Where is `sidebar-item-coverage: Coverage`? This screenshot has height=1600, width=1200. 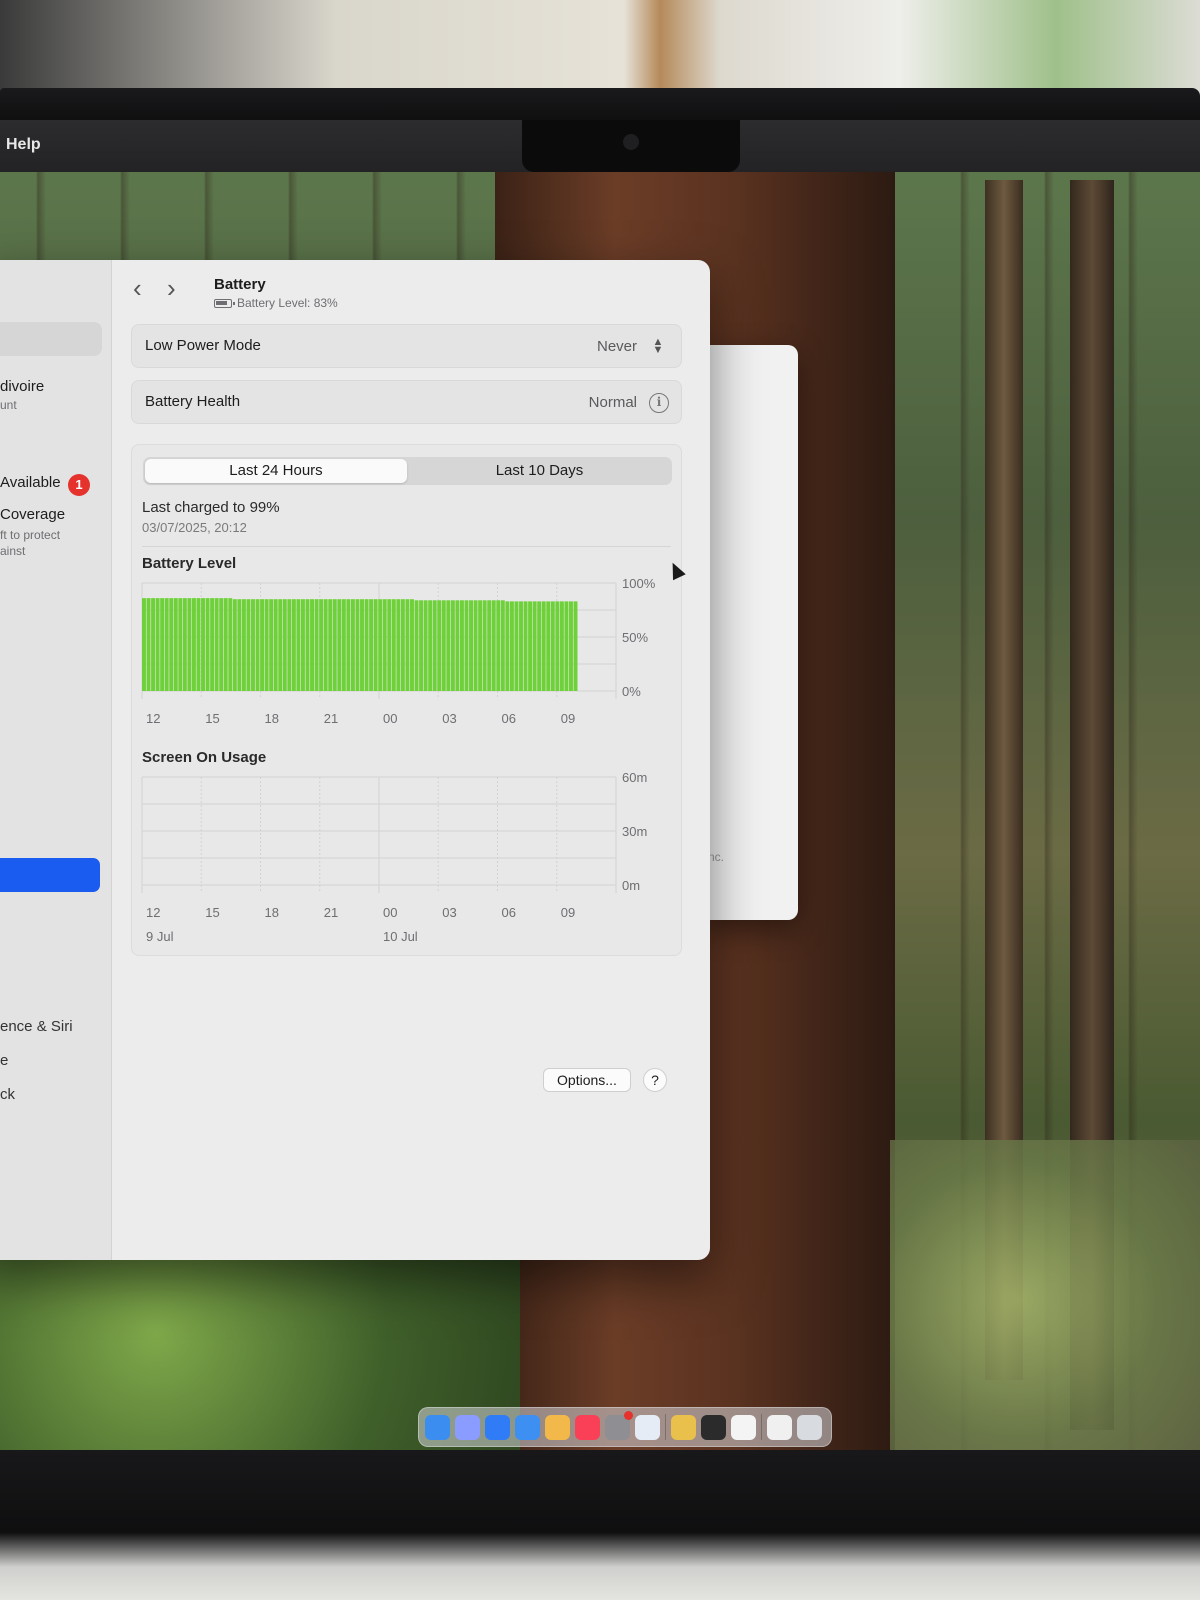
sidebar-item-coverage: Coverage is located at coordinates (32, 514).